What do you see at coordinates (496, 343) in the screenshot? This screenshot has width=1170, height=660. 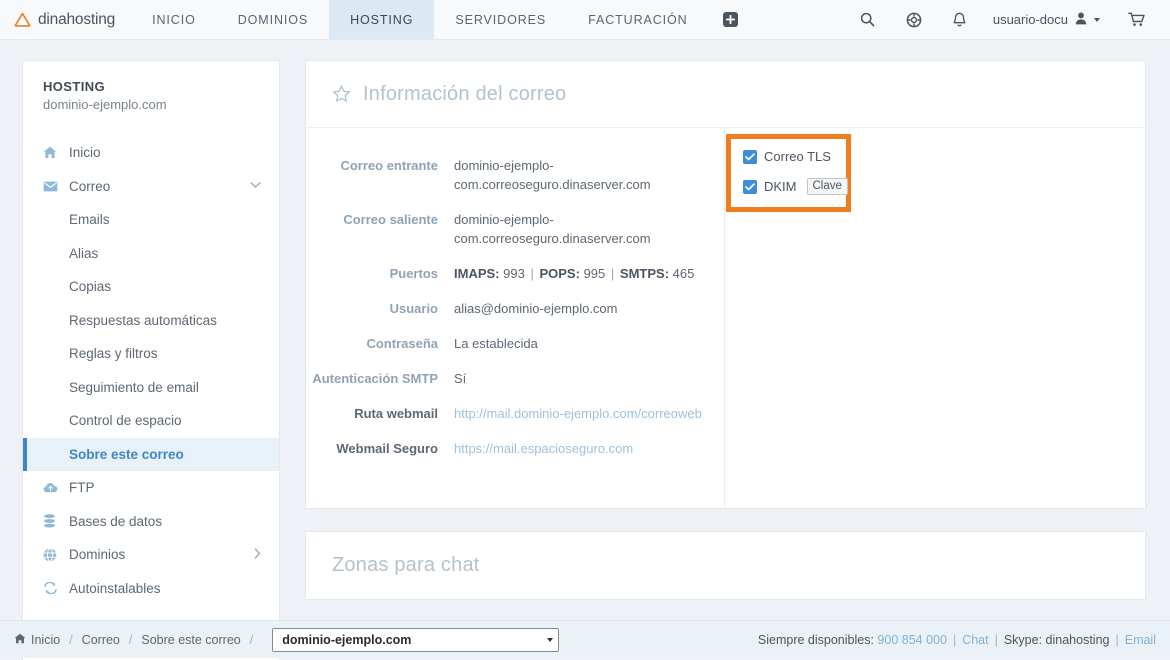 I see `info-value: La establecida` at bounding box center [496, 343].